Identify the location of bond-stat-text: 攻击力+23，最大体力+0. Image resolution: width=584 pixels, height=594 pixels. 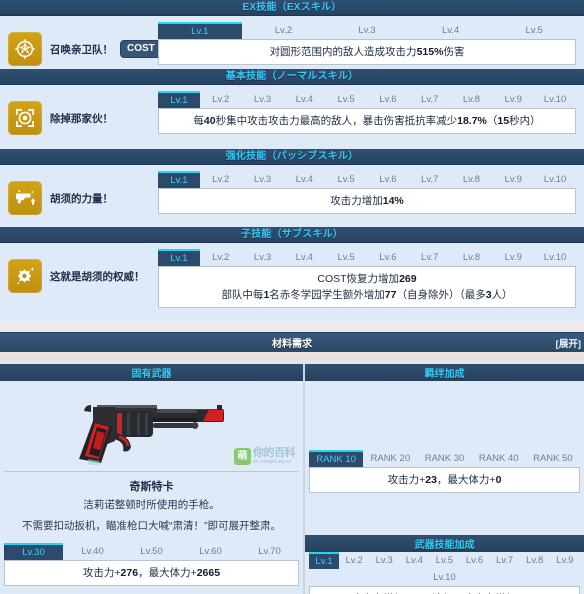
(444, 480).